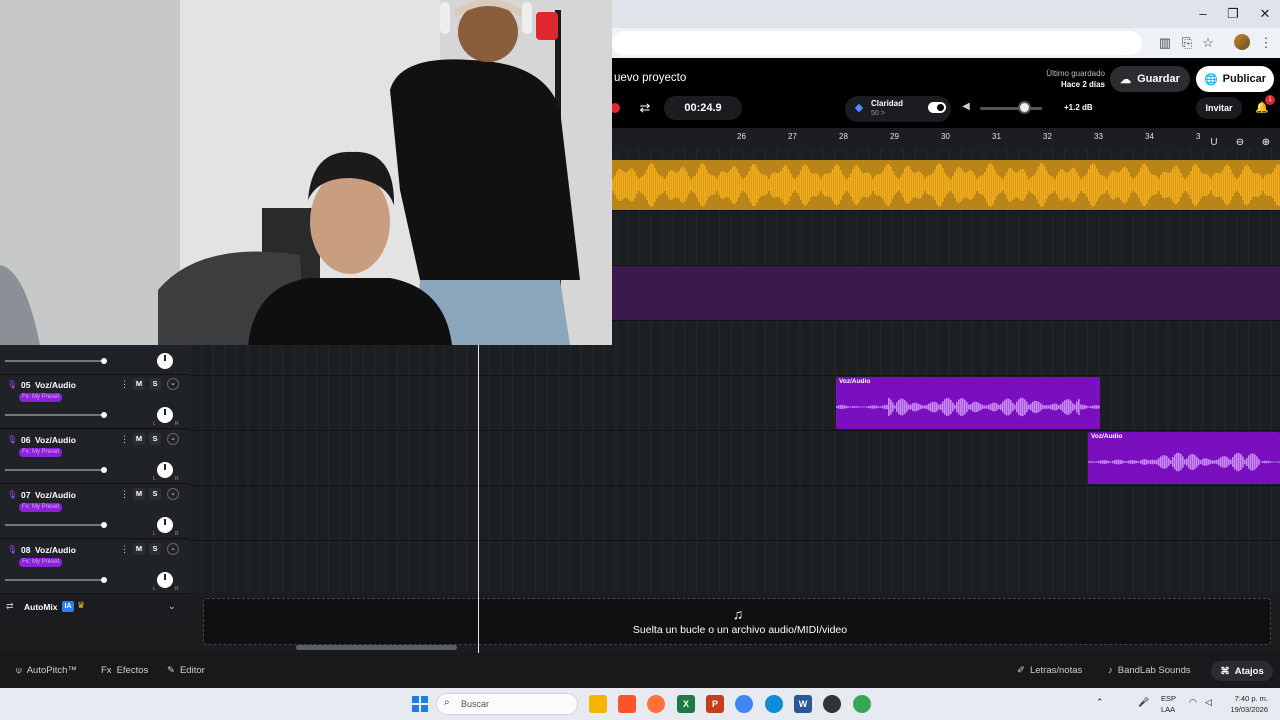  What do you see at coordinates (877, 43) in the screenshot?
I see `address-bar` at bounding box center [877, 43].